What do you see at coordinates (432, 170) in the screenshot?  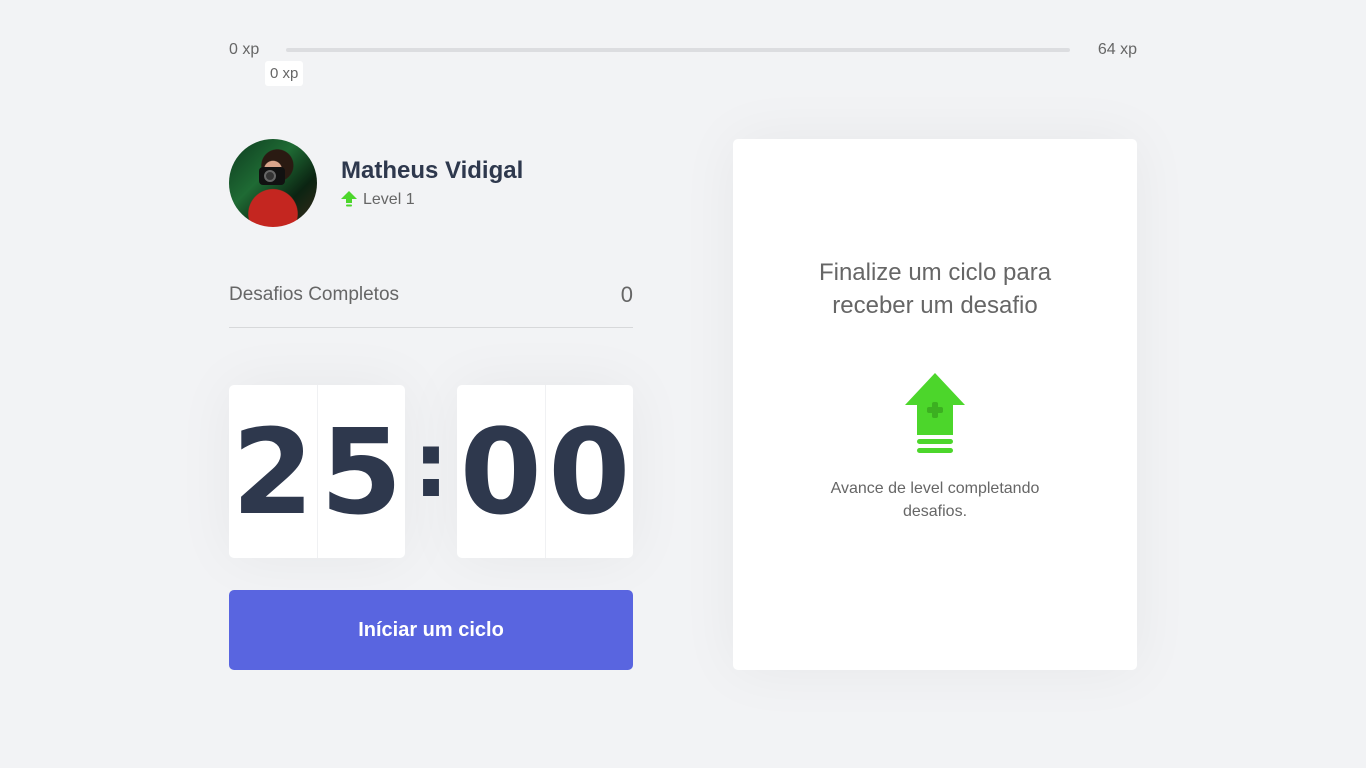 I see `profile-name: Matheus Vidigal` at bounding box center [432, 170].